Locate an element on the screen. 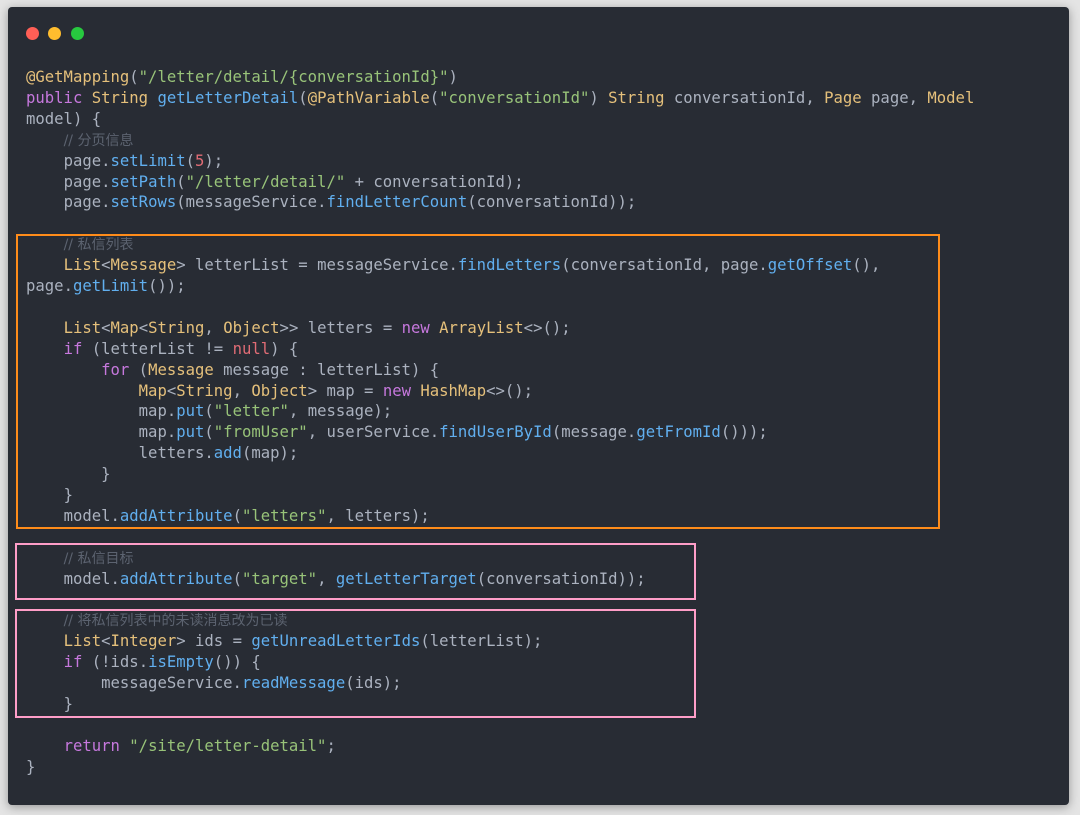 Image resolution: width=1080 pixels, height=815 pixels. code-line: return "/site/letter-detail"; is located at coordinates (199, 745).